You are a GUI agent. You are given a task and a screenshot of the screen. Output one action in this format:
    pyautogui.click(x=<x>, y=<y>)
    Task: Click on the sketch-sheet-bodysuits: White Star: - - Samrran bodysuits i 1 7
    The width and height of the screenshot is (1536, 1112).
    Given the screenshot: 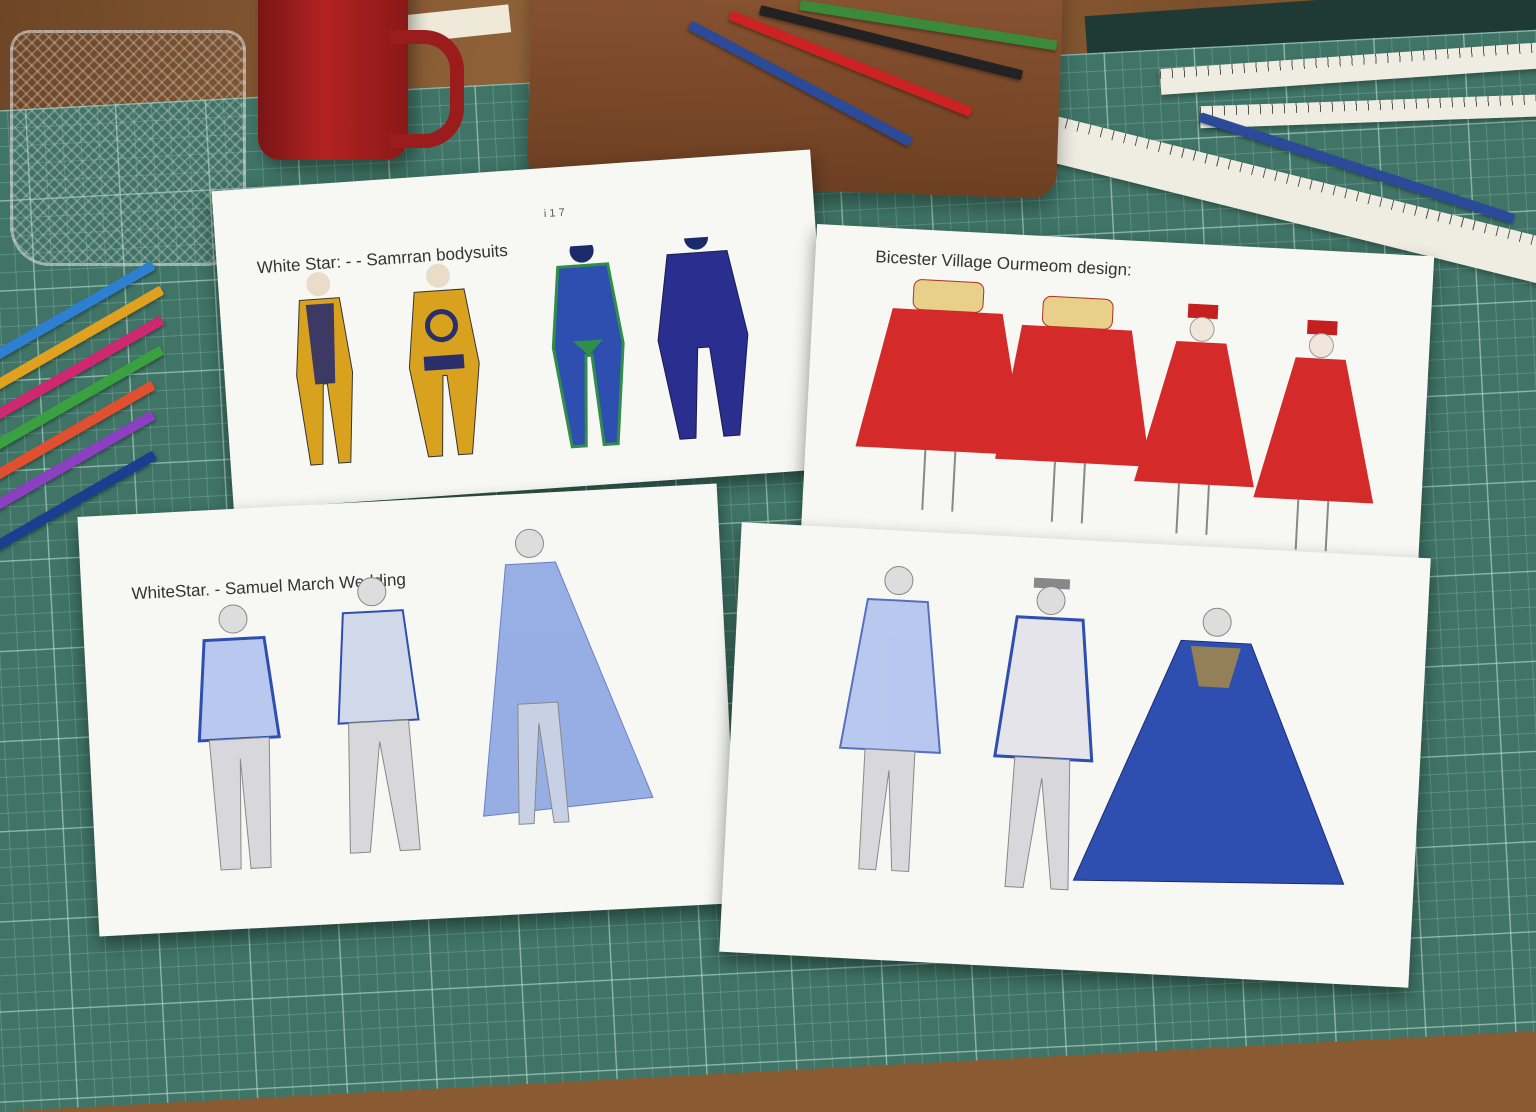 What is the action you would take?
    pyautogui.click(x=522, y=330)
    